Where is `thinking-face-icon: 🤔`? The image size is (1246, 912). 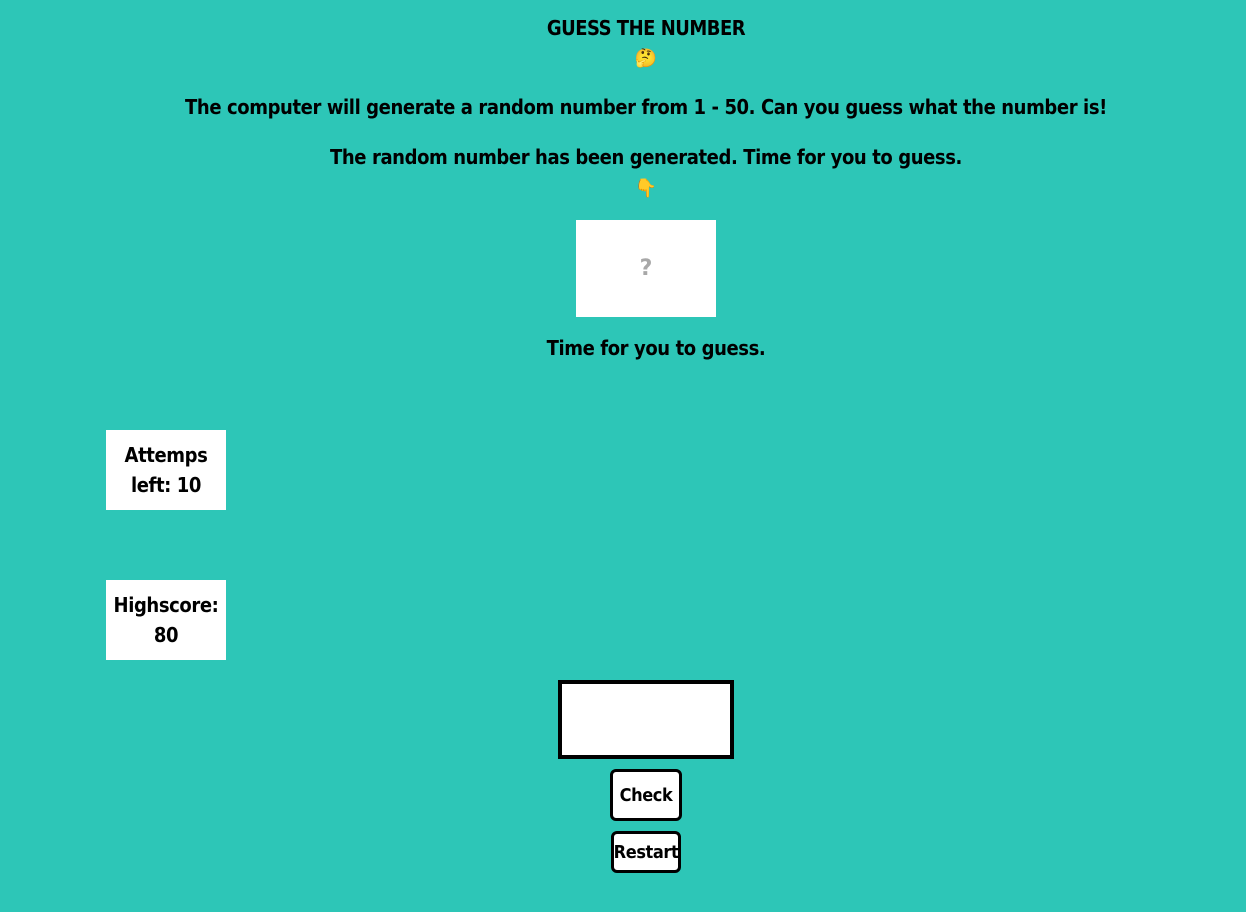
thinking-face-icon: 🤔 is located at coordinates (646, 58).